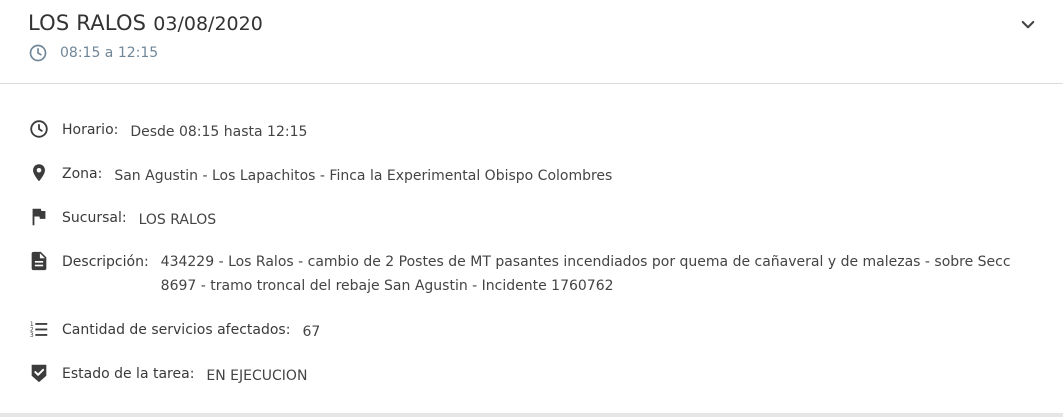 This screenshot has height=417, width=1063. Describe the element at coordinates (39, 261) in the screenshot. I see `document-icon` at that location.